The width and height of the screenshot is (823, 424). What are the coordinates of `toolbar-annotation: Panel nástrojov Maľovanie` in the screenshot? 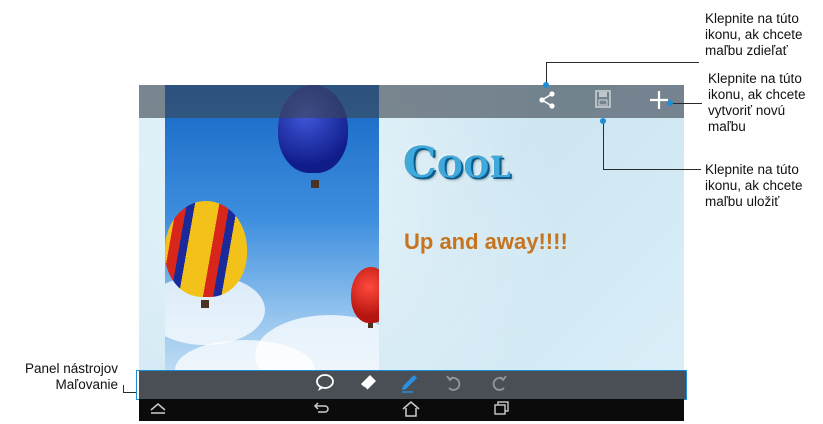 It's located at (62, 377).